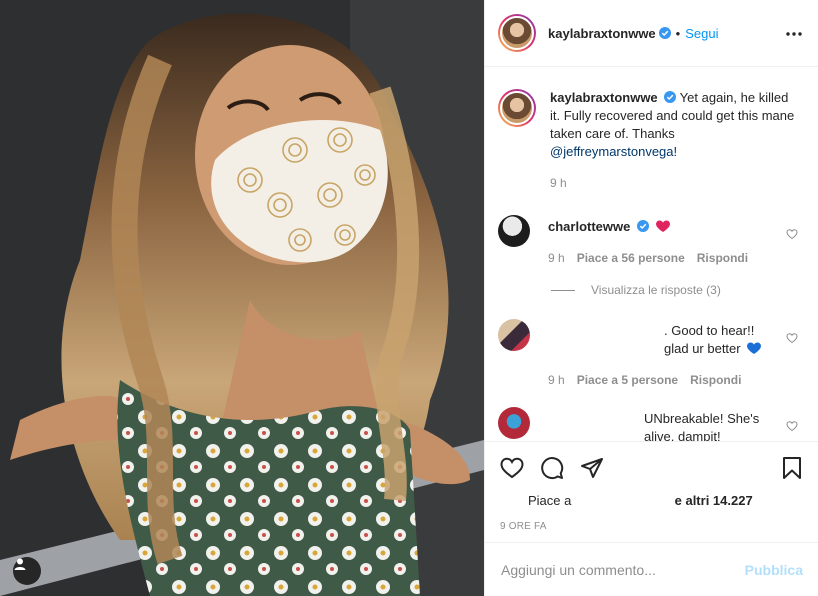 Image resolution: width=818 pixels, height=596 pixels. I want to click on comment-meta: 9 h Piace a 5 persone Rispondi, so click(660, 380).